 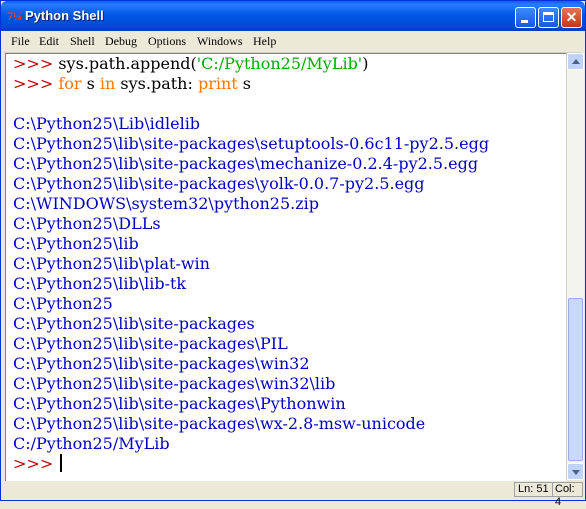 I want to click on code-keyword: in, so click(x=107, y=83).